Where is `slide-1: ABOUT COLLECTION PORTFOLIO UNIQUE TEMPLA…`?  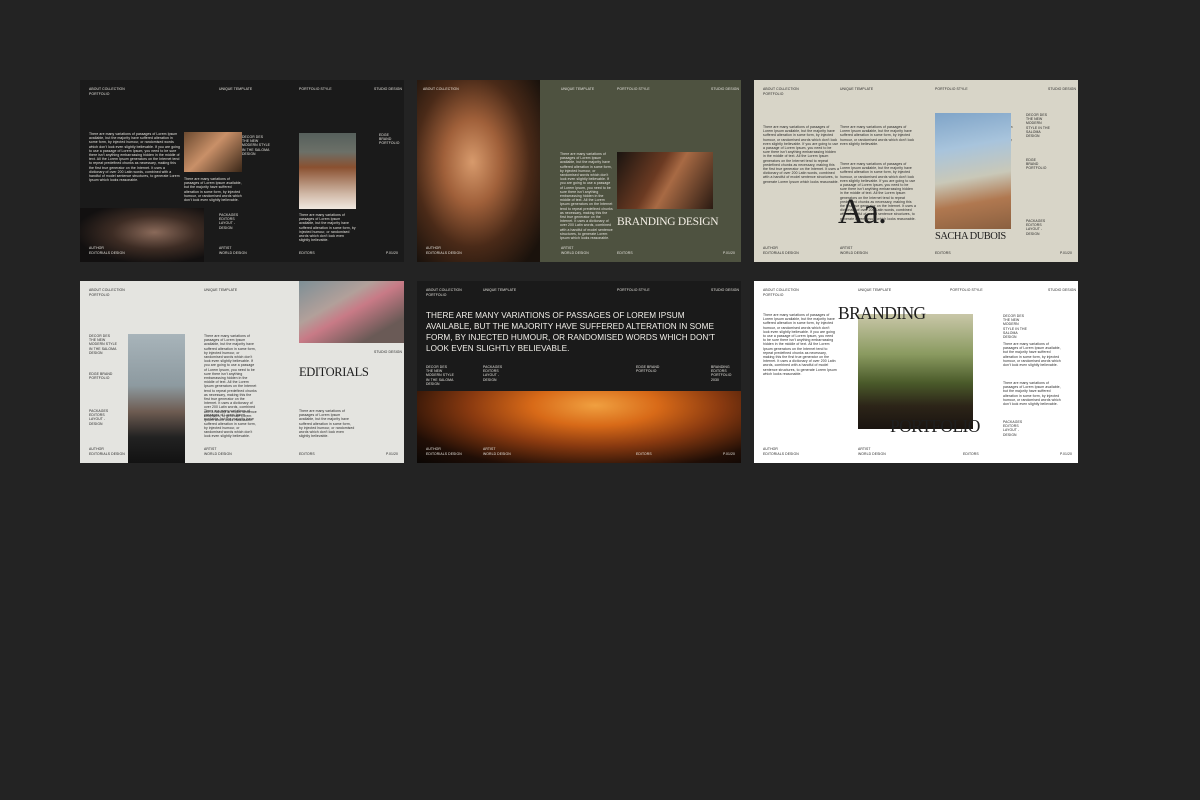 slide-1: ABOUT COLLECTION PORTFOLIO UNIQUE TEMPLA… is located at coordinates (242, 171).